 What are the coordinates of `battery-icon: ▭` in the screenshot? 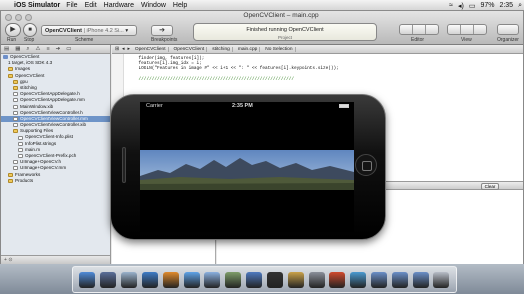 It's located at (472, 6).